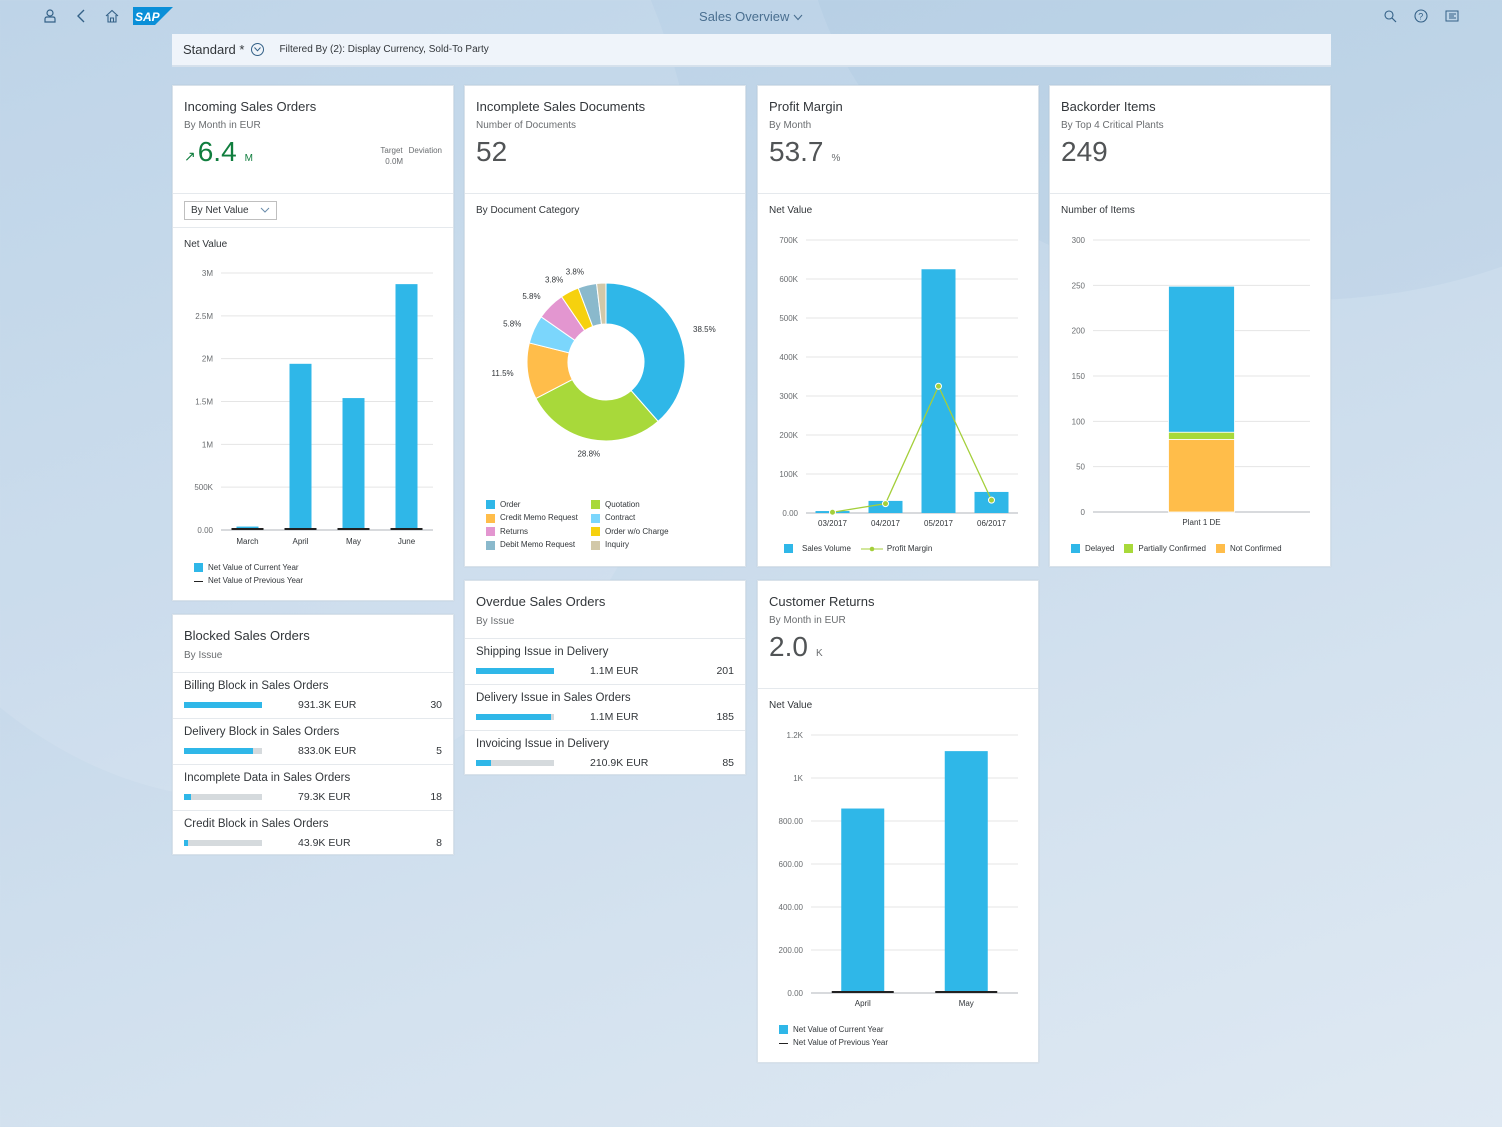  What do you see at coordinates (605, 661) in the screenshot?
I see `list-item: Shipping Issue in Delivery 1.1M EUR 201` at bounding box center [605, 661].